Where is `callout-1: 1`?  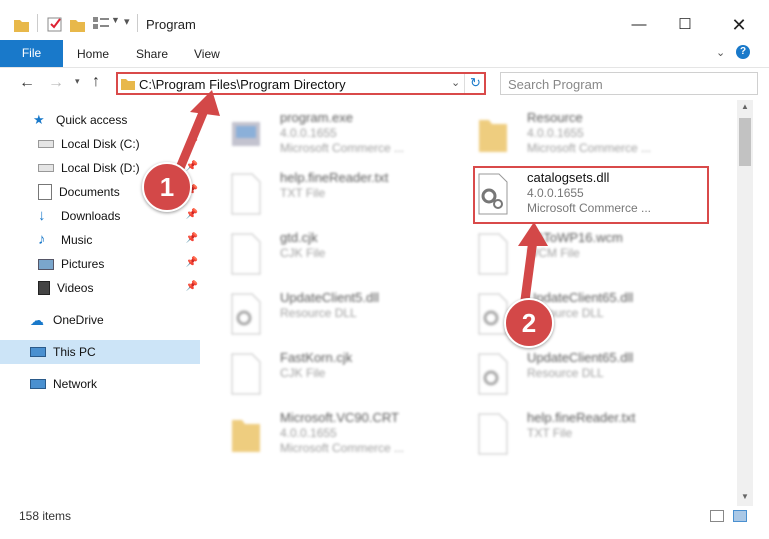 callout-1: 1 is located at coordinates (167, 187).